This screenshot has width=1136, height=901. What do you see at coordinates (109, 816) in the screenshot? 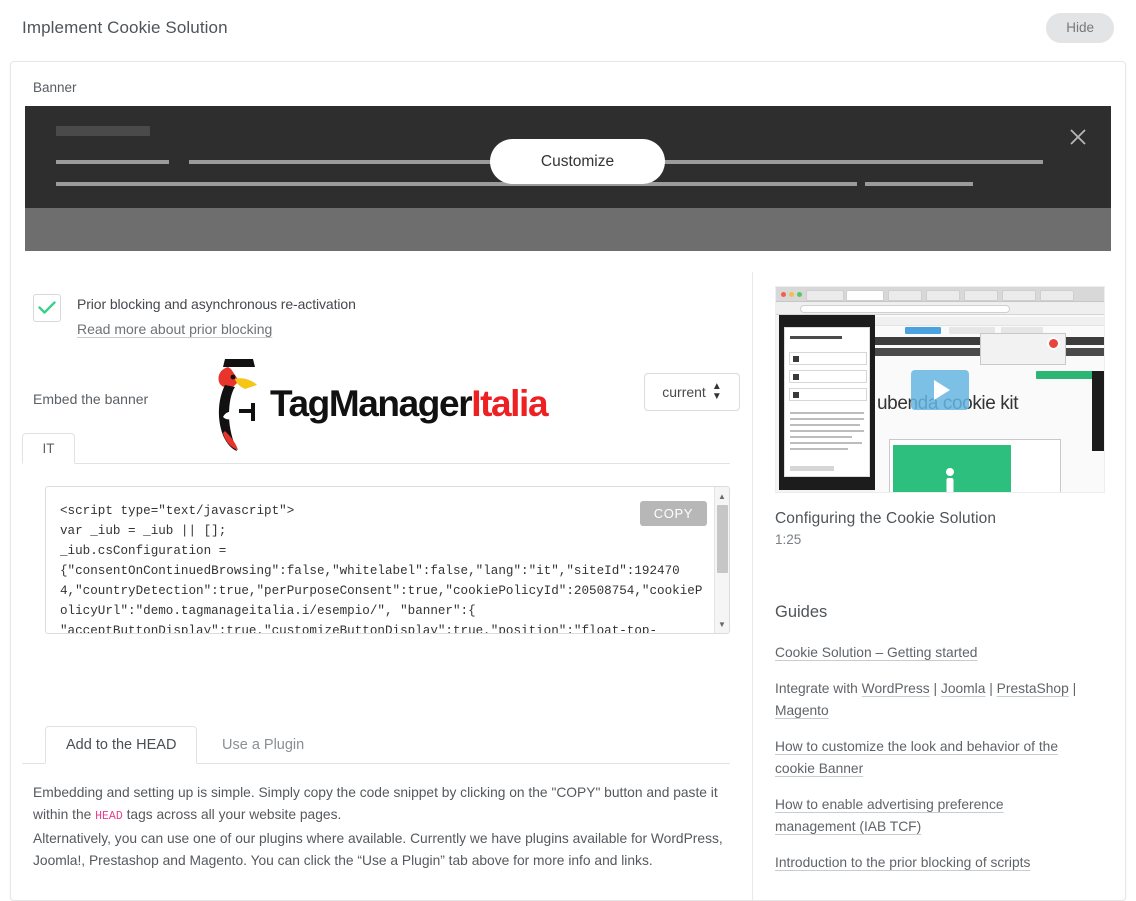
I see `head-tag-code: HEAD` at bounding box center [109, 816].